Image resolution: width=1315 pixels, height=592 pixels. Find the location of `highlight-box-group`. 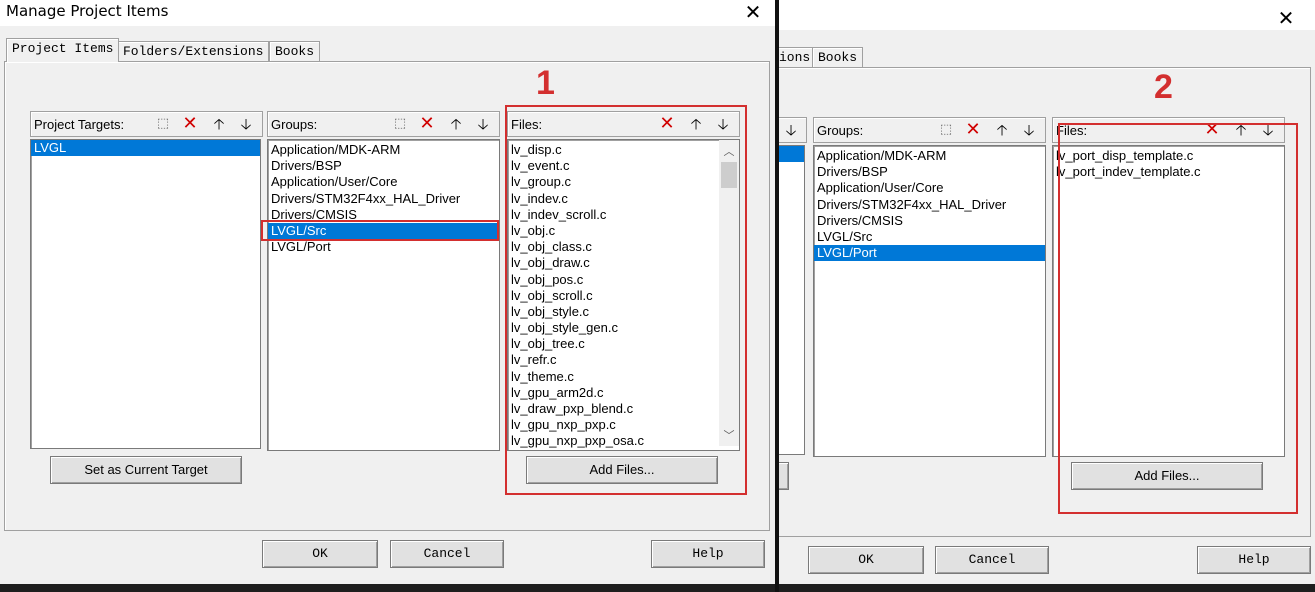

highlight-box-group is located at coordinates (380, 230).